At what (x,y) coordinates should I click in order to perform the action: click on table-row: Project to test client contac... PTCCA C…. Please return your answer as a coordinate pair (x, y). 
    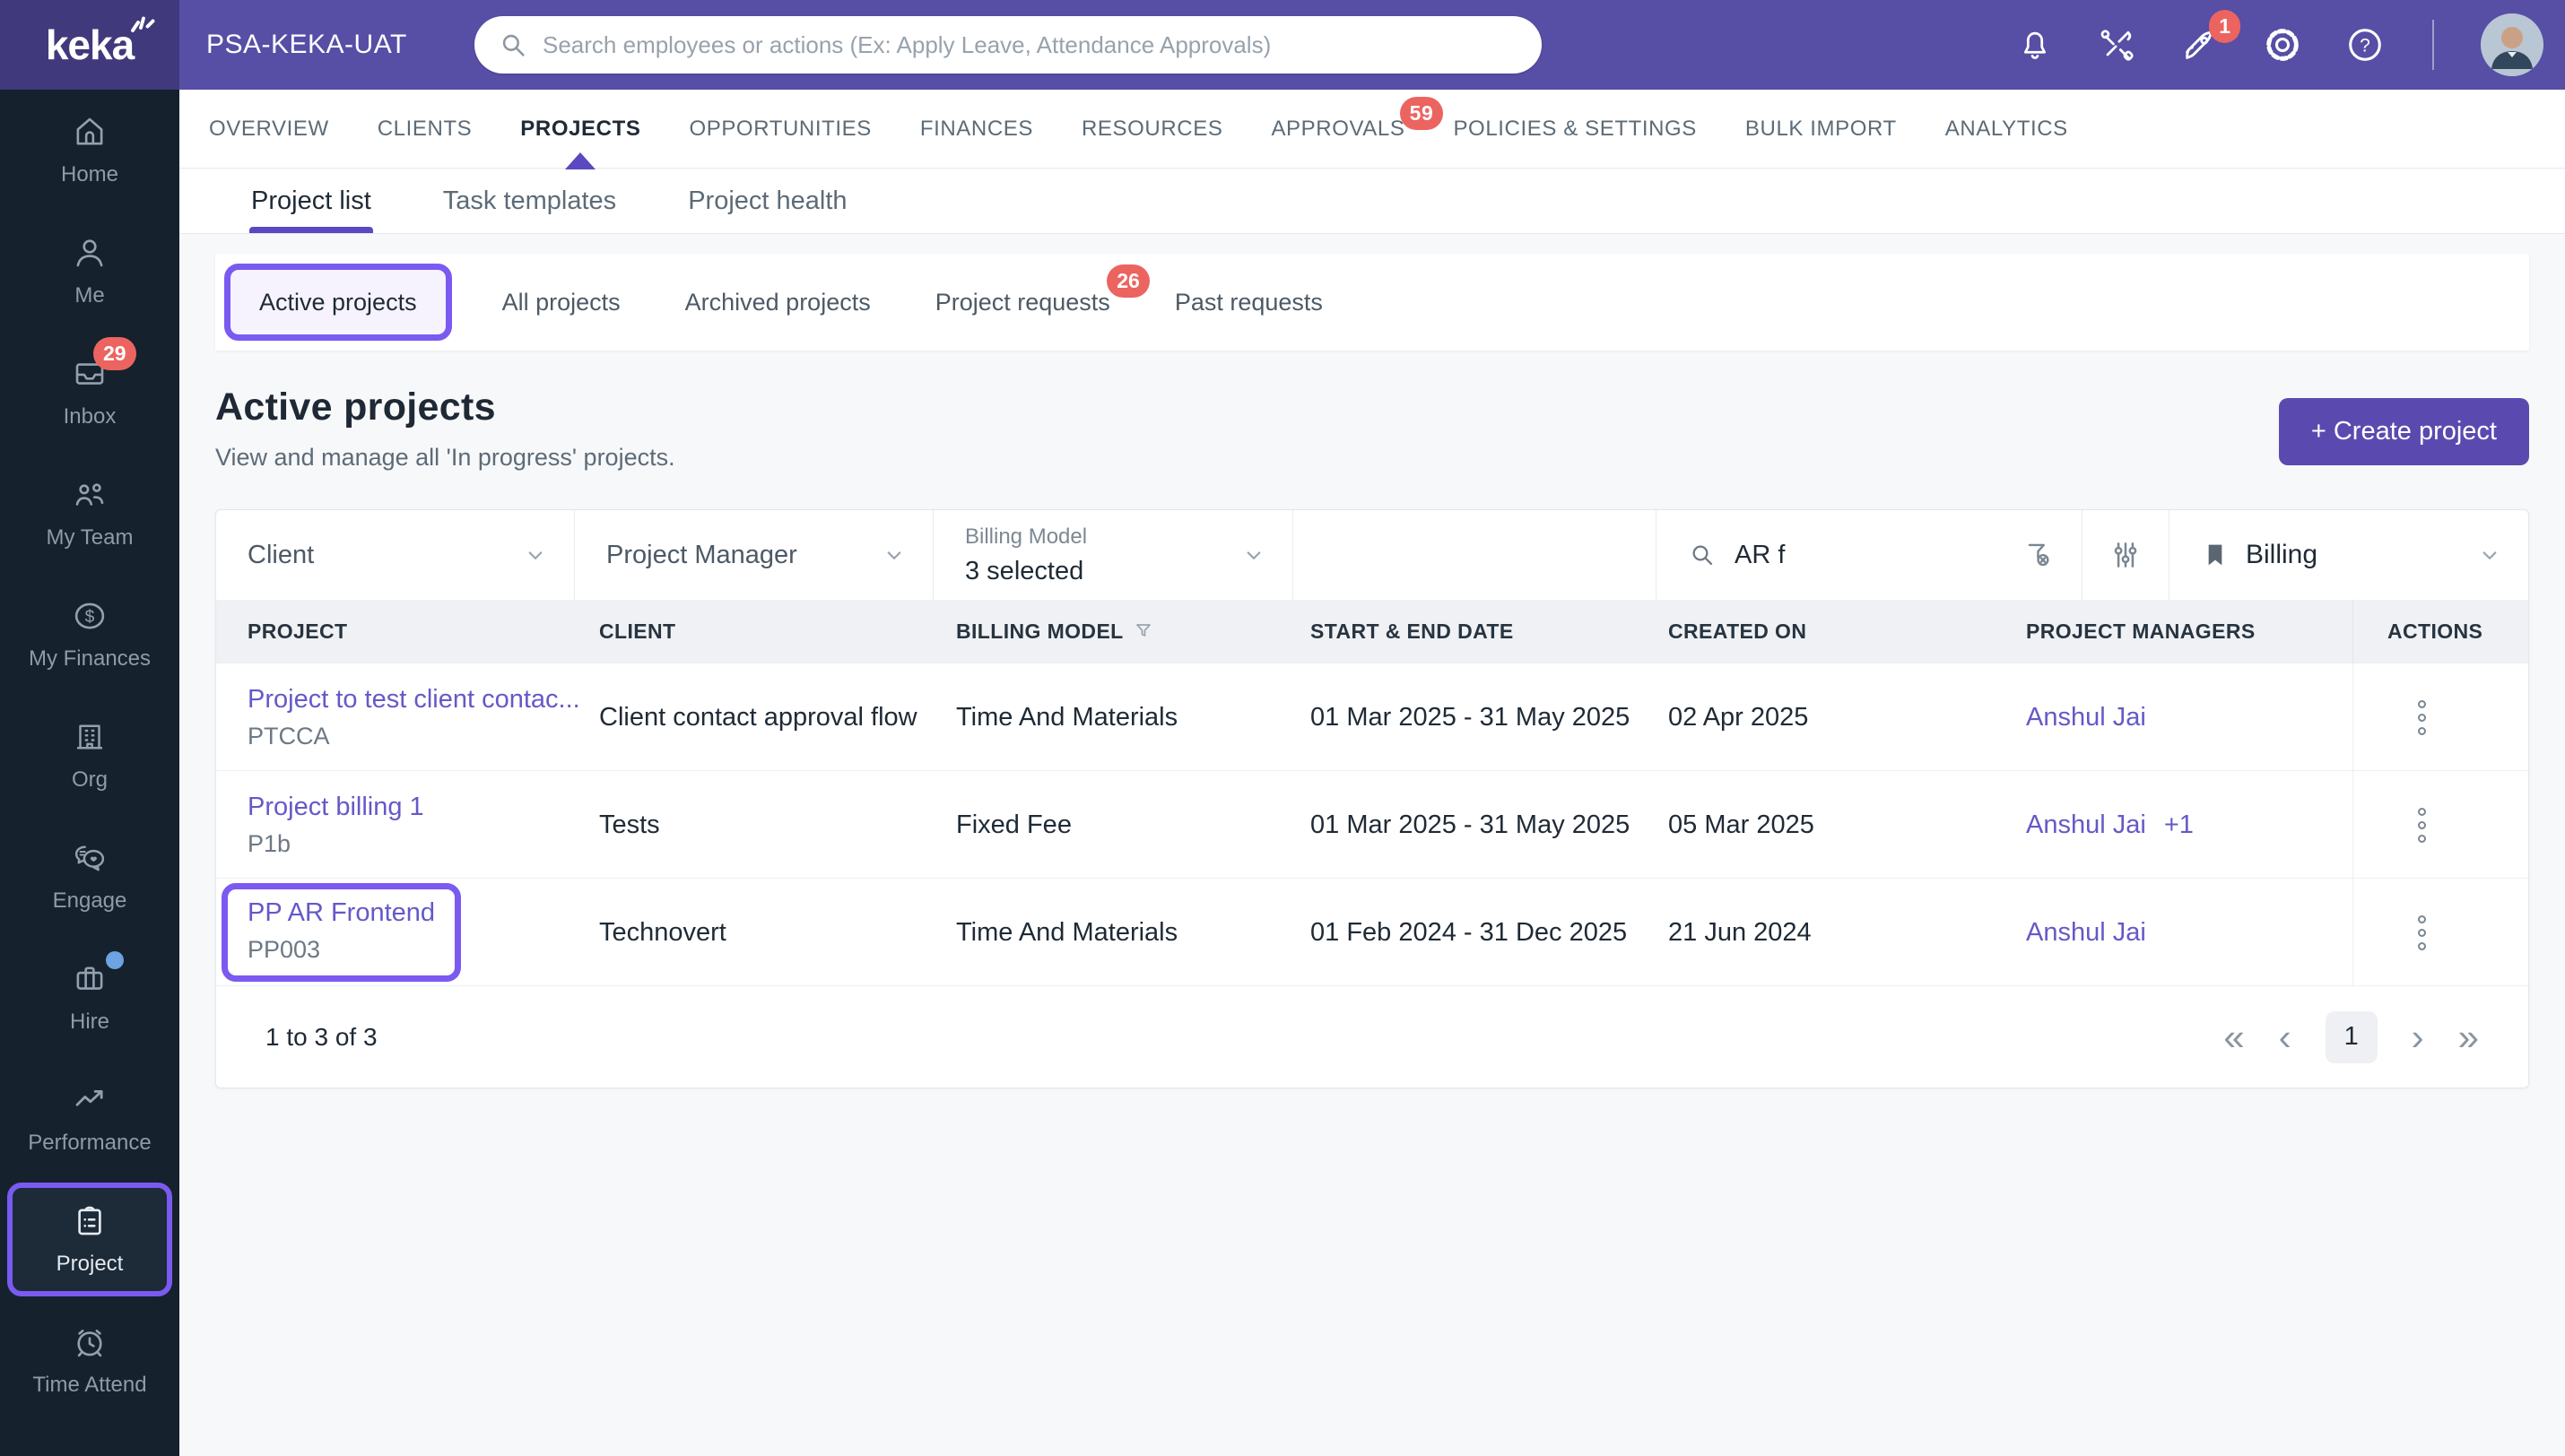
    Looking at the image, I should click on (1372, 717).